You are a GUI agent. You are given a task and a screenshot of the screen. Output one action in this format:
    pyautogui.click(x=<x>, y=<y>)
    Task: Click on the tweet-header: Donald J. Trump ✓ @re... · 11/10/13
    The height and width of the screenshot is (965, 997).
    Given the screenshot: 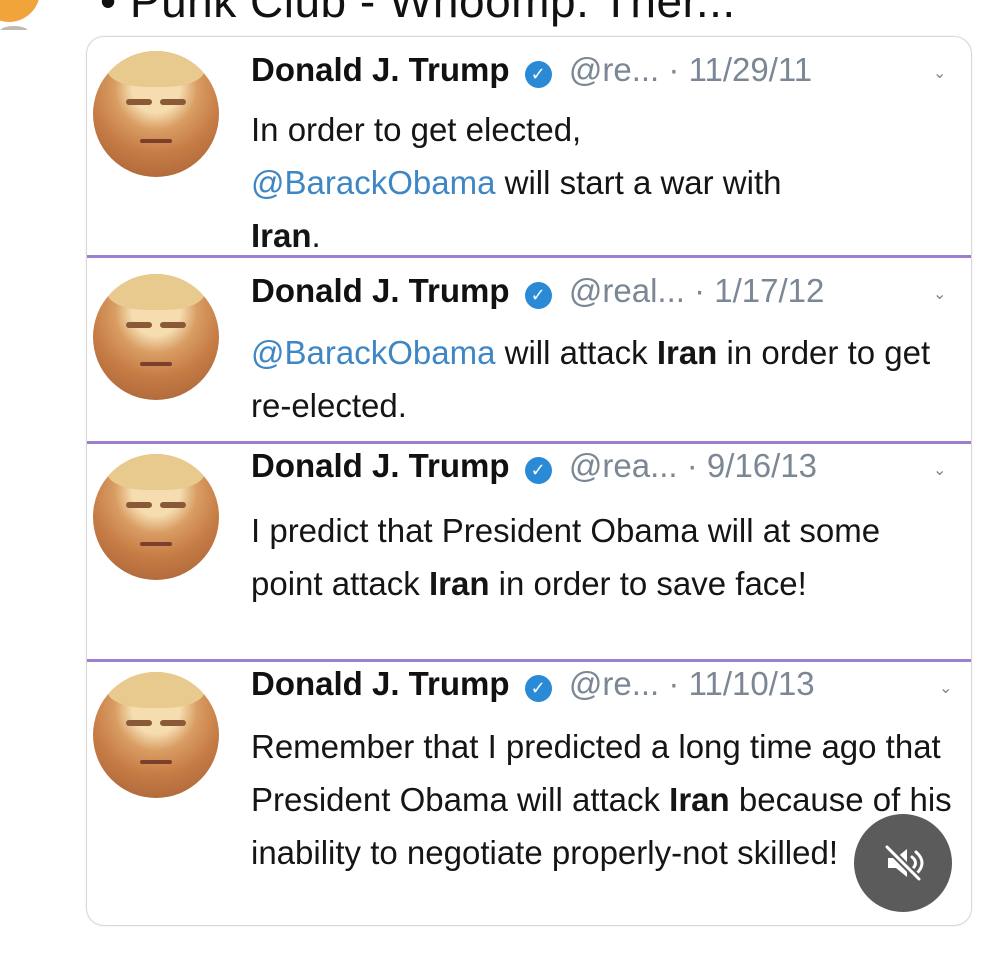 What is the action you would take?
    pyautogui.click(x=533, y=684)
    